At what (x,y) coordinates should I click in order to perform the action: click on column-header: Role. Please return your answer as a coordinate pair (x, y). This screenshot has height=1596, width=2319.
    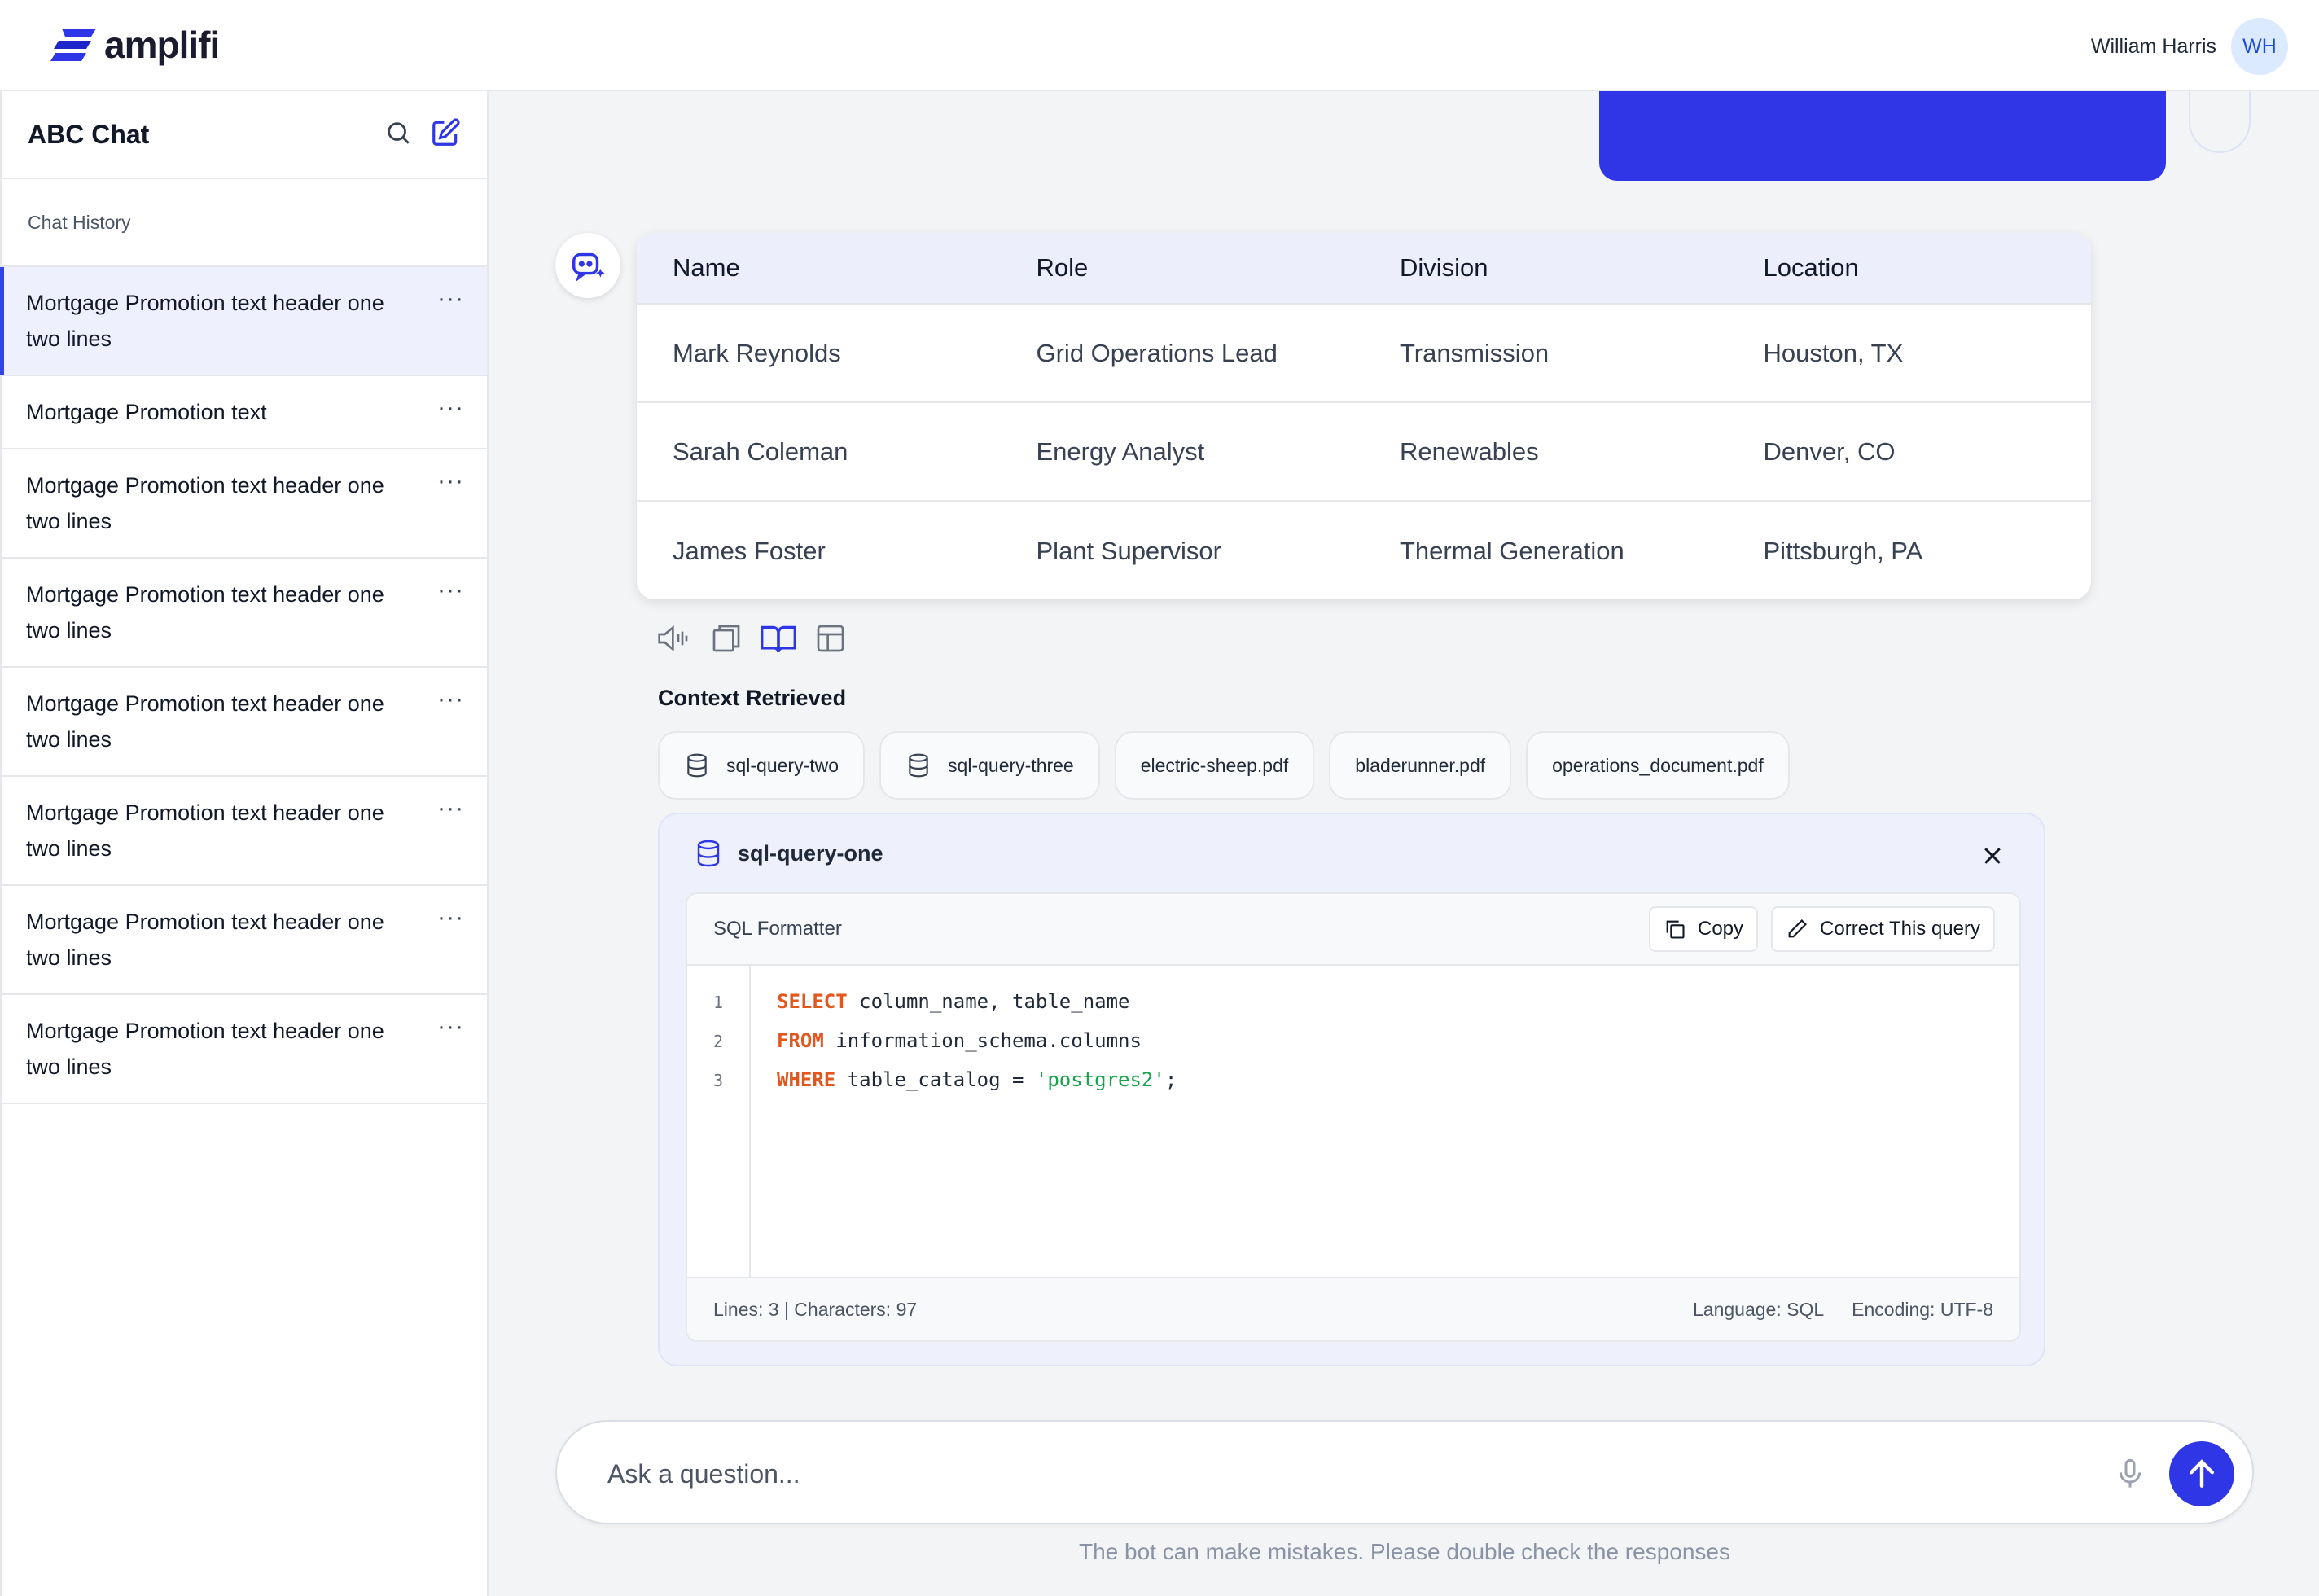
    Looking at the image, I should click on (1062, 267).